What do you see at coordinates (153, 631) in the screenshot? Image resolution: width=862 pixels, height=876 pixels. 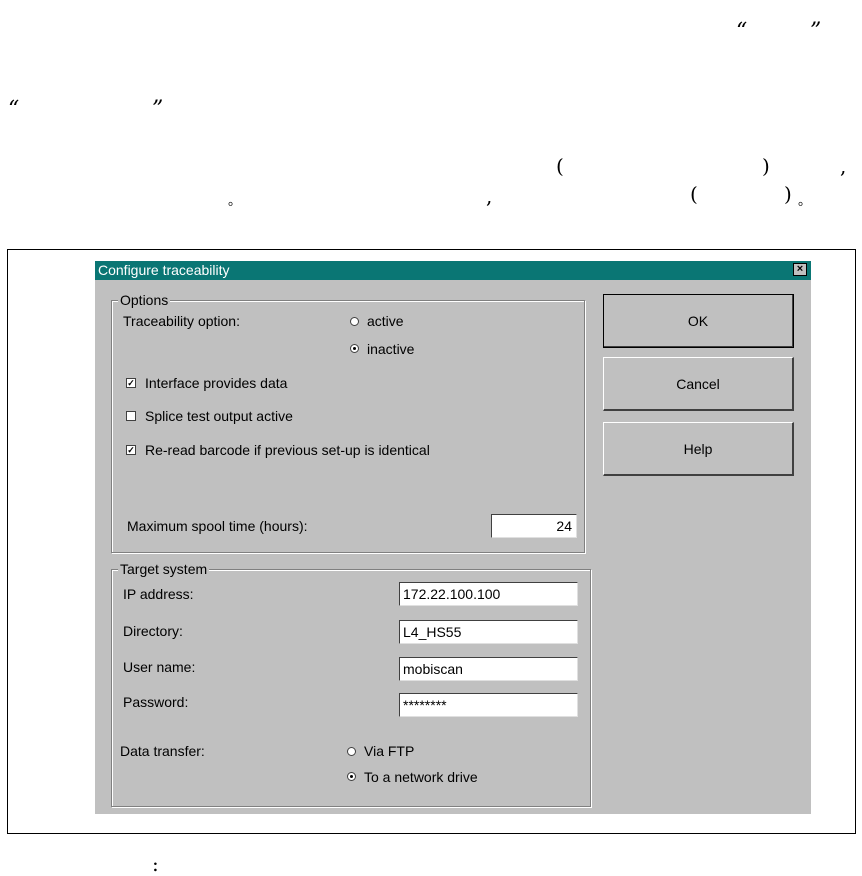 I see `directory-label: Directory:` at bounding box center [153, 631].